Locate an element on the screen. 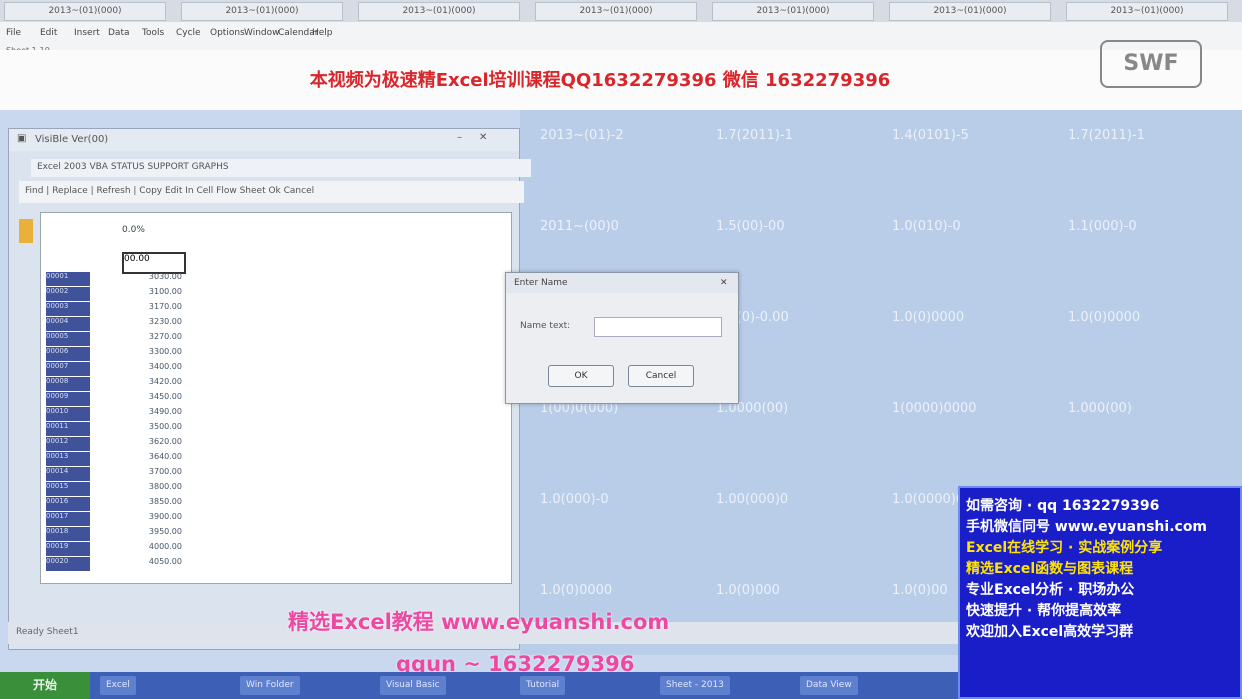 The height and width of the screenshot is (699, 1242). background-cell: 1.0(000)-0 is located at coordinates (574, 499).